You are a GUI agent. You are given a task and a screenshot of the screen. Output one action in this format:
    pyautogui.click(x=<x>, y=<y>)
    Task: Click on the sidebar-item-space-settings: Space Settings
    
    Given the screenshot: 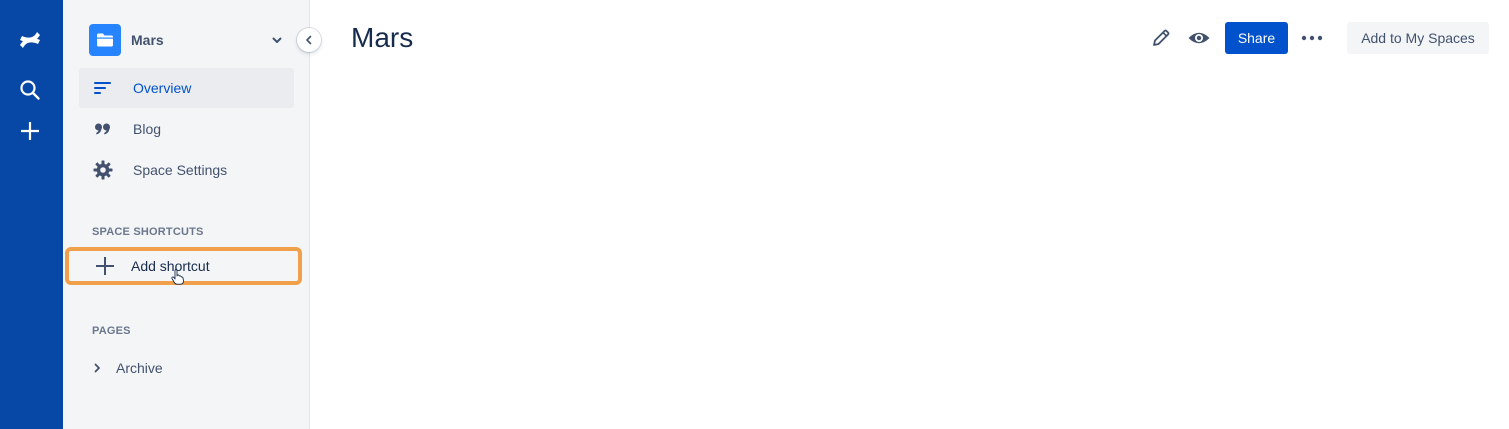 What is the action you would take?
    pyautogui.click(x=186, y=170)
    